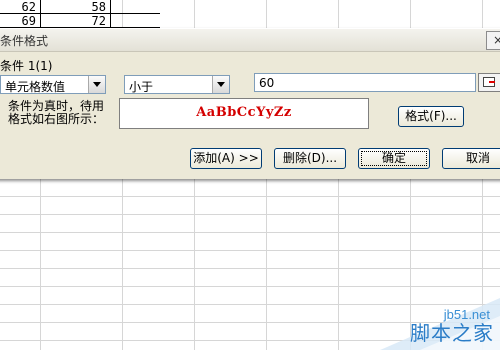 The width and height of the screenshot is (500, 350). Describe the element at coordinates (493, 40) in the screenshot. I see `close-button: ×` at that location.